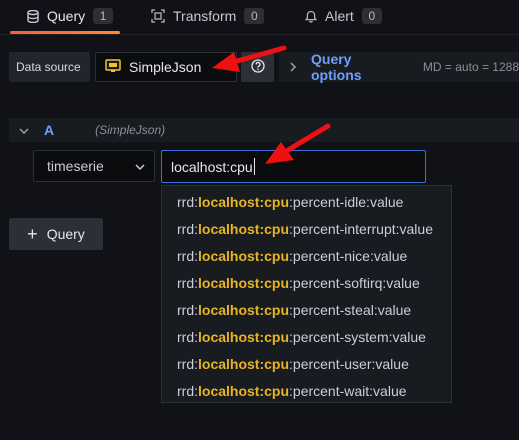 This screenshot has width=519, height=440. I want to click on suggestion-item: rrd: localhost:cpu:percent-system:value, so click(306, 336).